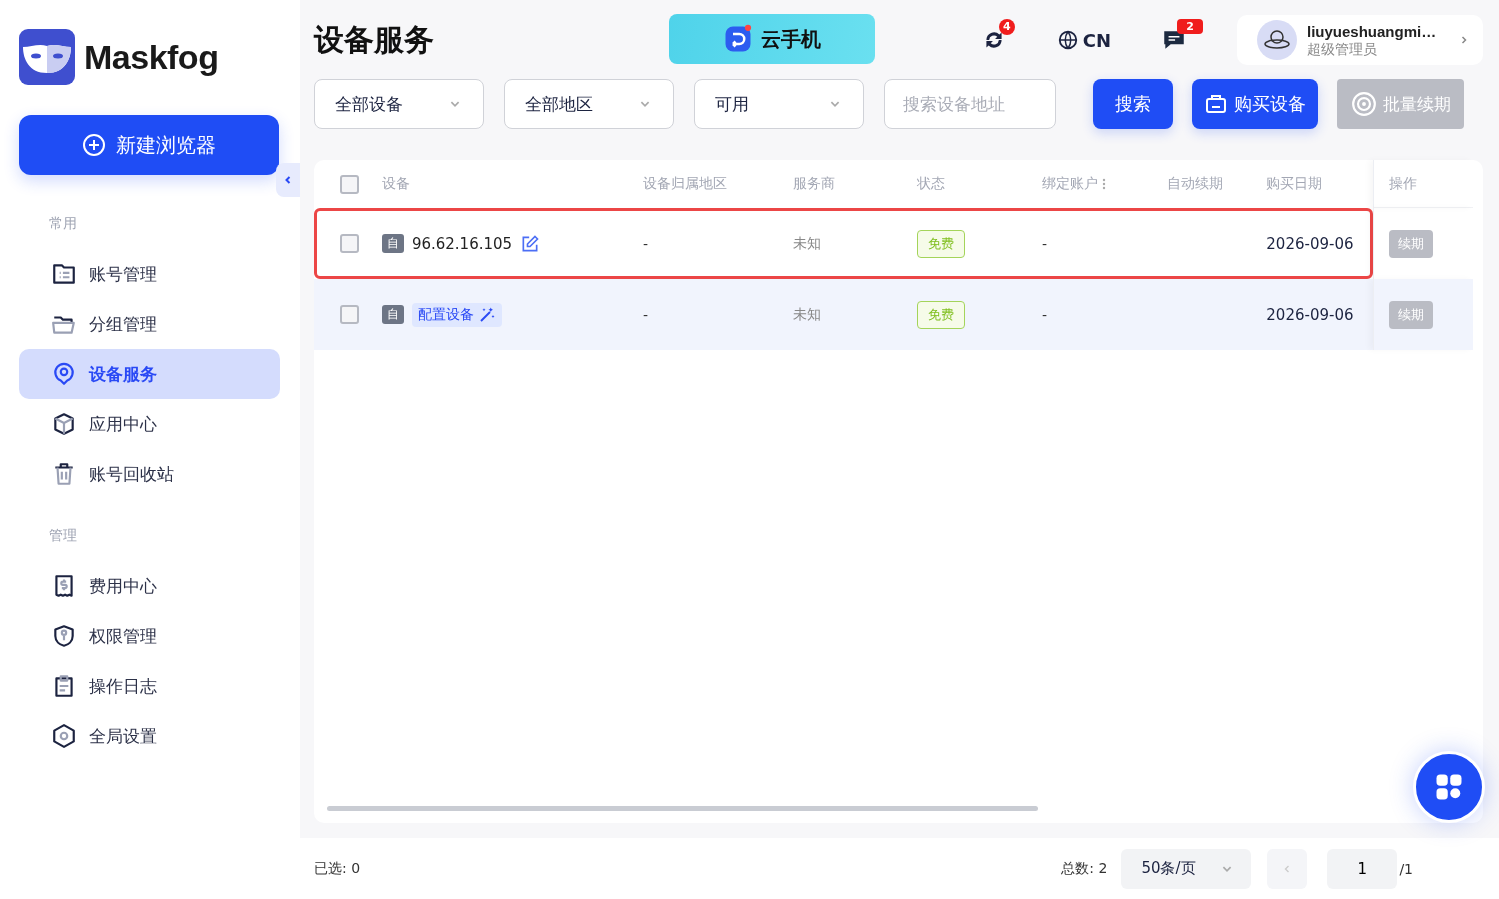  Describe the element at coordinates (63, 224) in the screenshot. I see `section-label: 常用` at that location.